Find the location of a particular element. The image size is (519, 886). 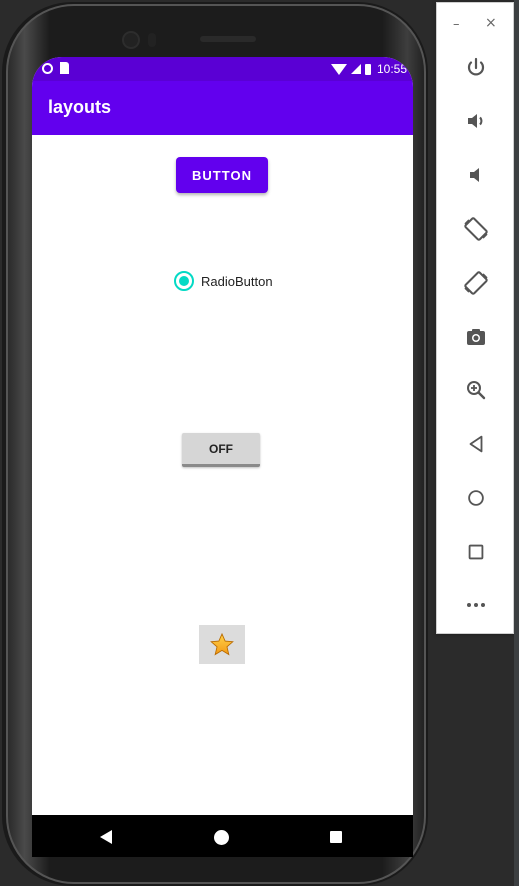

ide-right-edge is located at coordinates (516, 443).